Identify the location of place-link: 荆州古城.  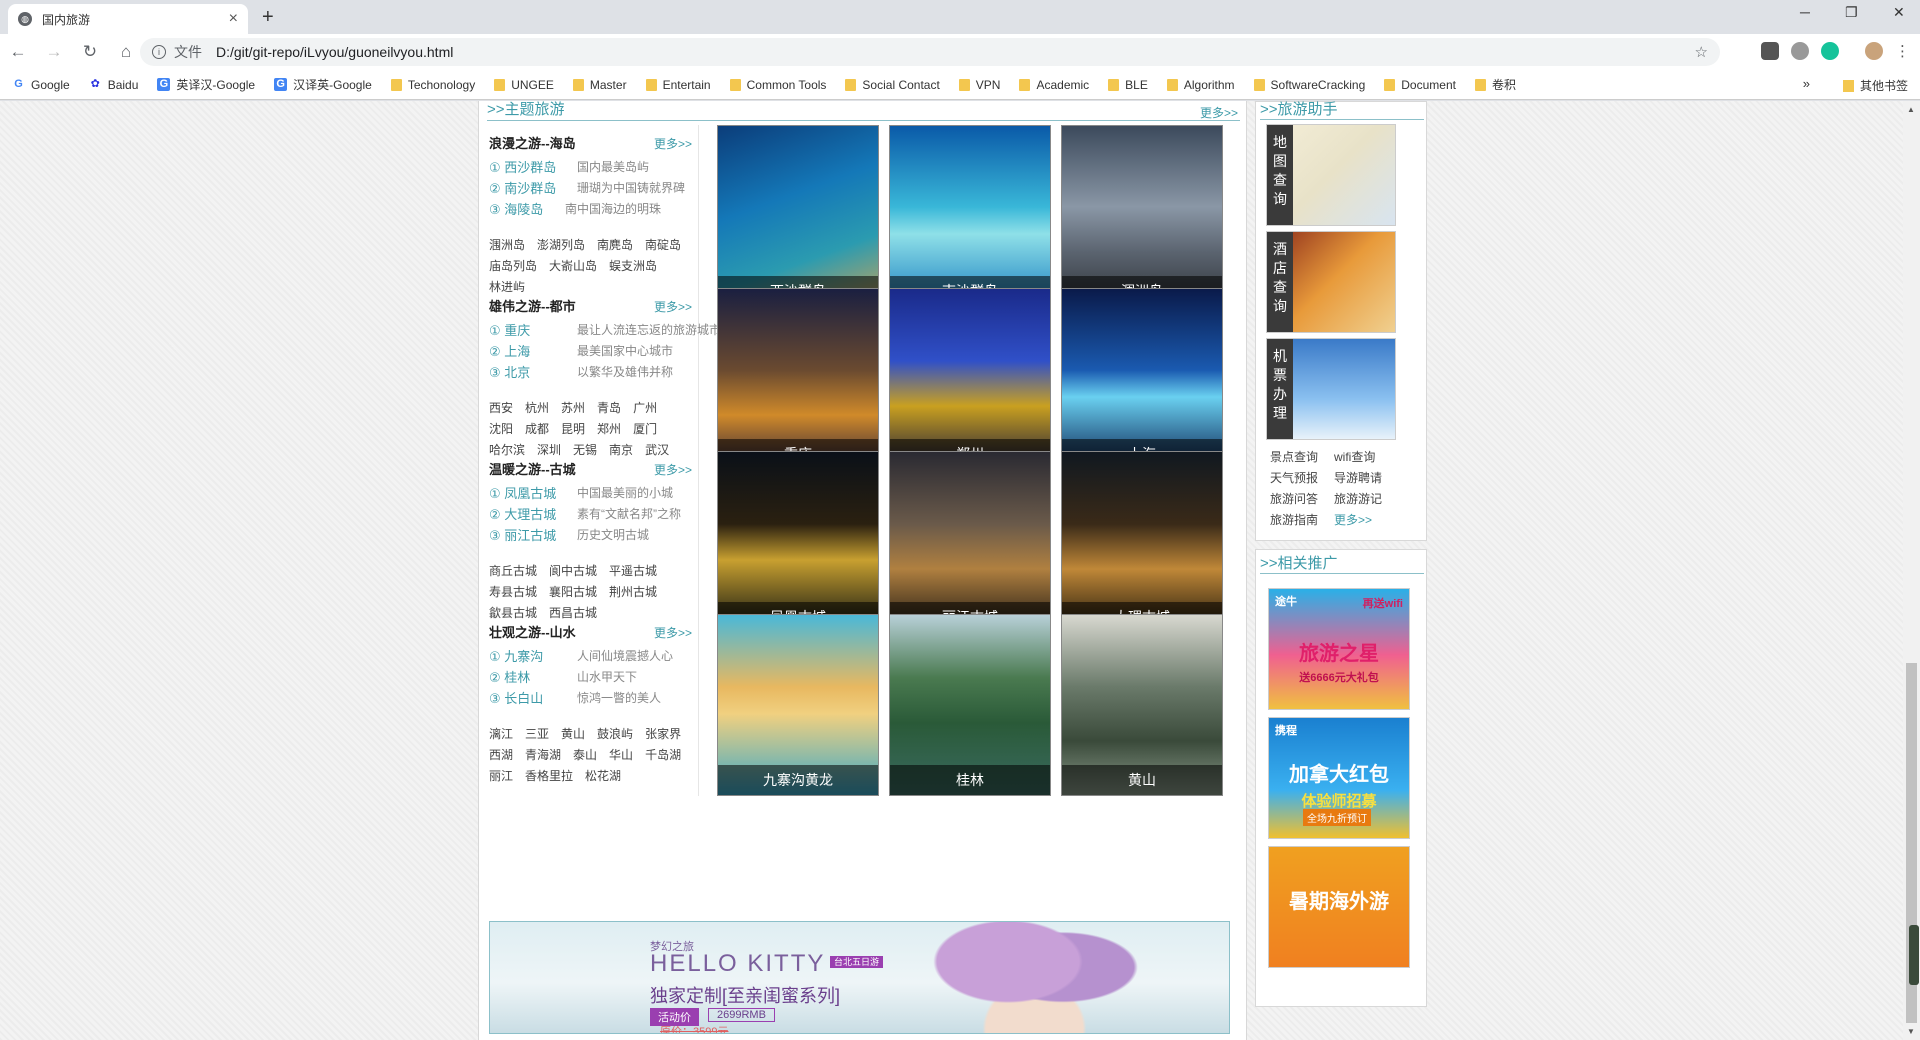
(633, 592).